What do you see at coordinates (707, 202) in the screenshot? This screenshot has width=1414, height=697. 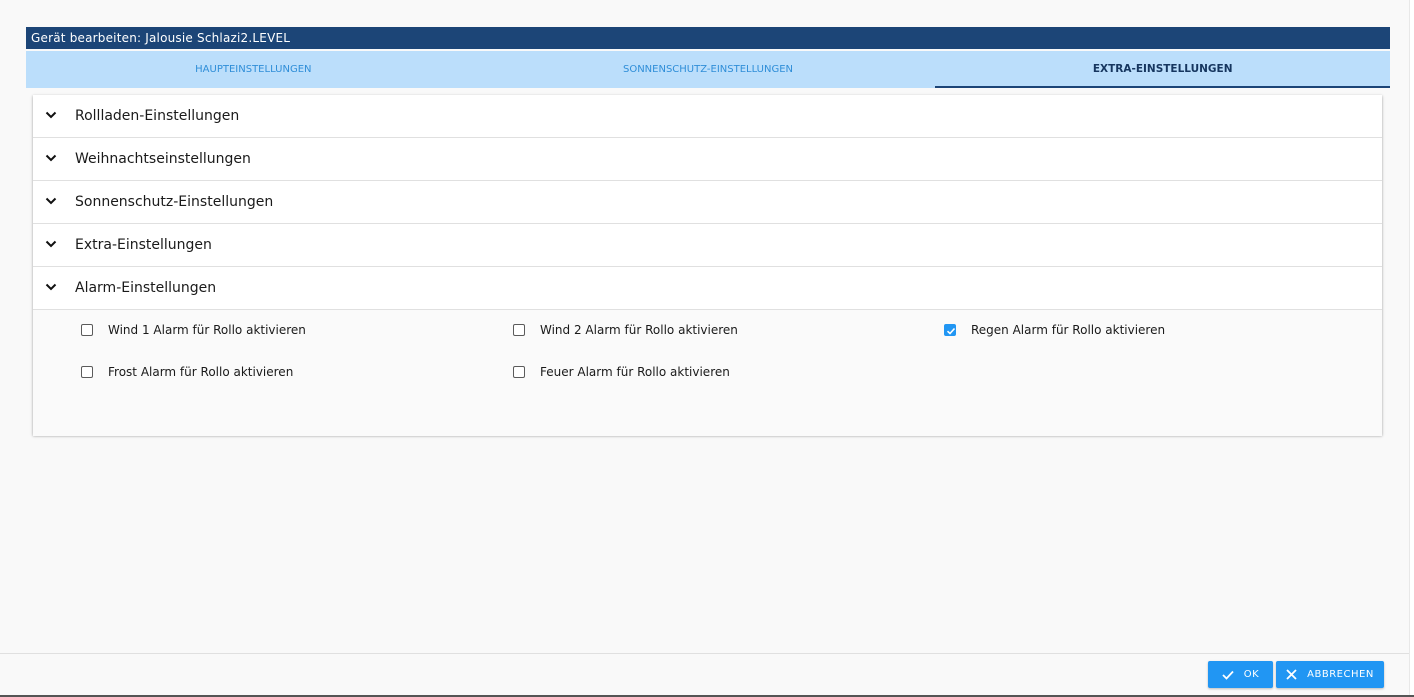 I see `section-sonnenschutz-einstellungen: Sonnenschutz-Einstellungen` at bounding box center [707, 202].